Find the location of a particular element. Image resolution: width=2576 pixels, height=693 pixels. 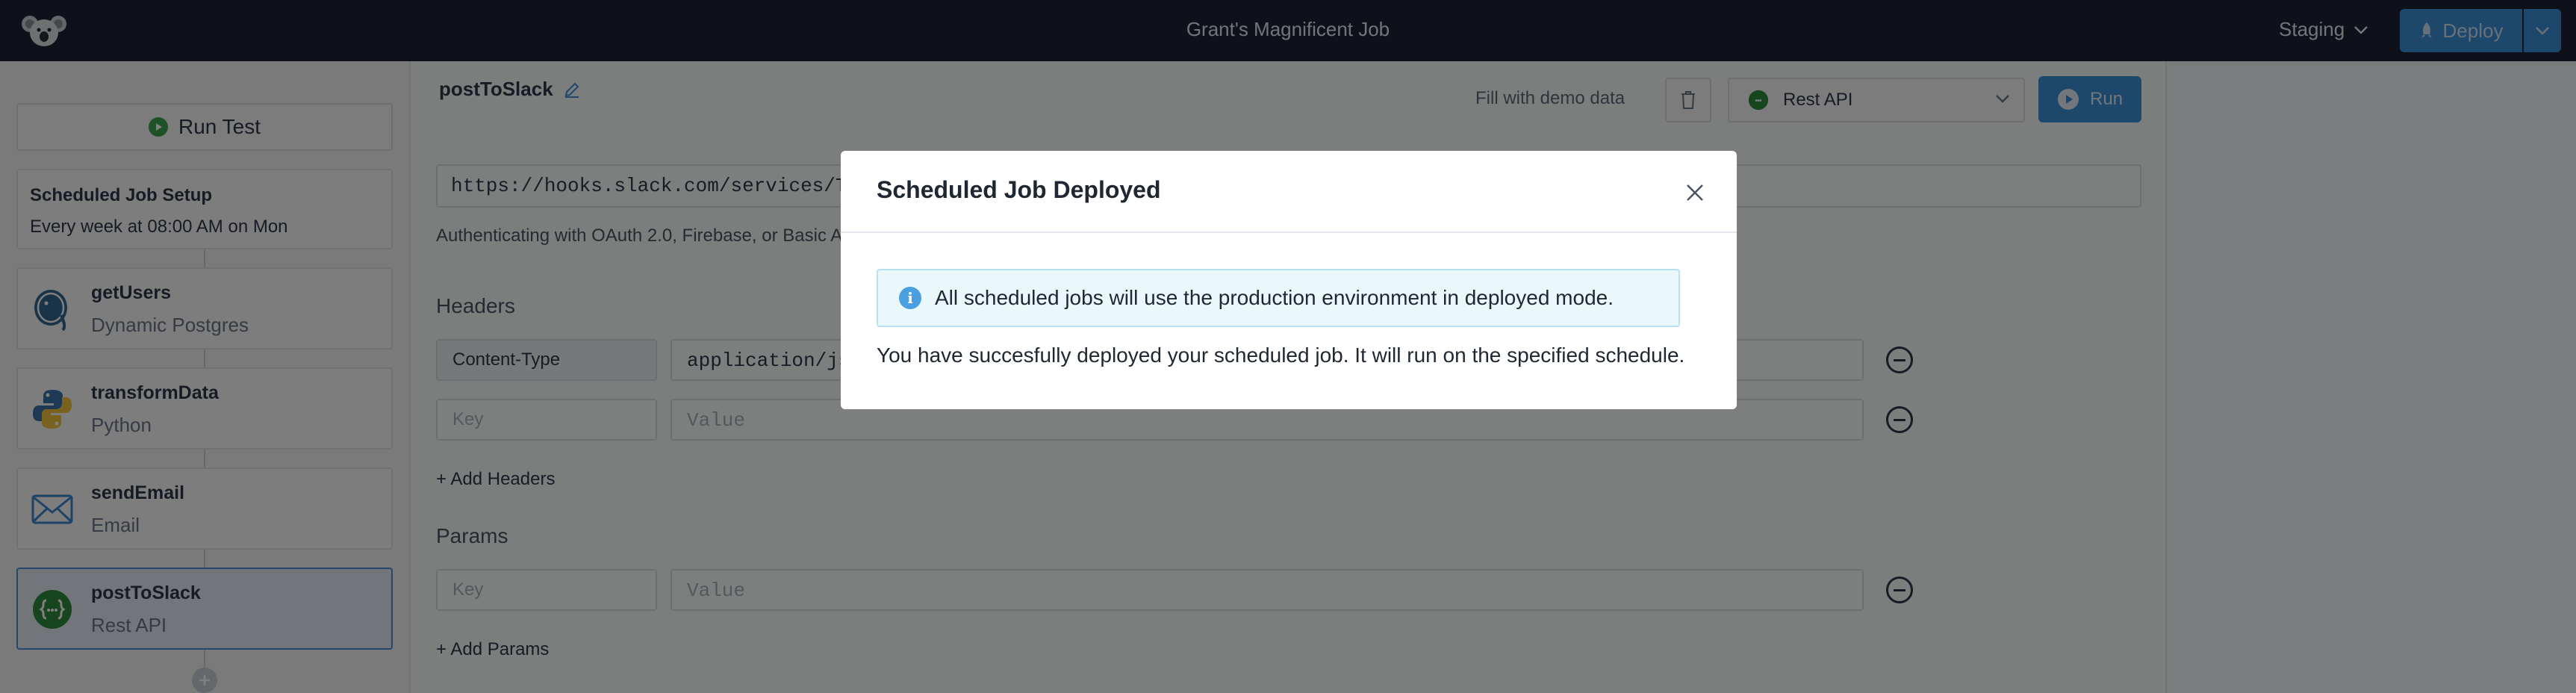

modal-title: Scheduled Job Deployed is located at coordinates (1019, 190).